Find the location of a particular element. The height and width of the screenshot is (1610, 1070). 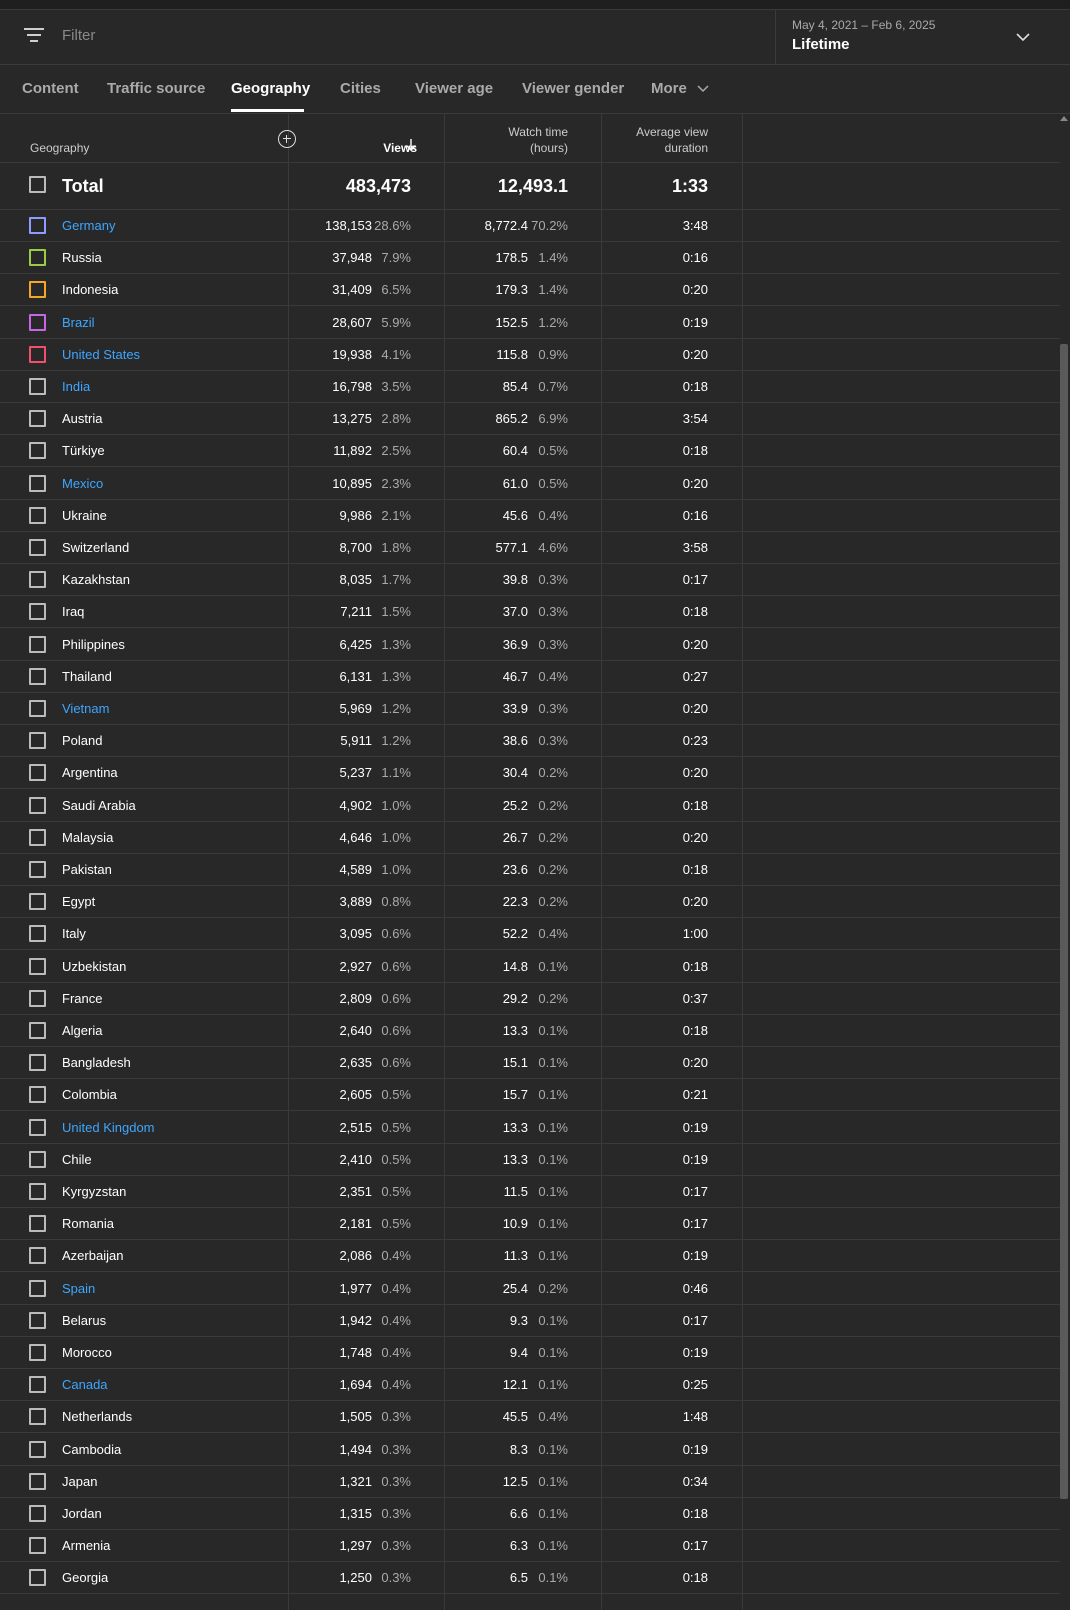

table-row: Kyrgyzstan 2,351 0.5% 11.5 0.1% 0:17 is located at coordinates (530, 1192).